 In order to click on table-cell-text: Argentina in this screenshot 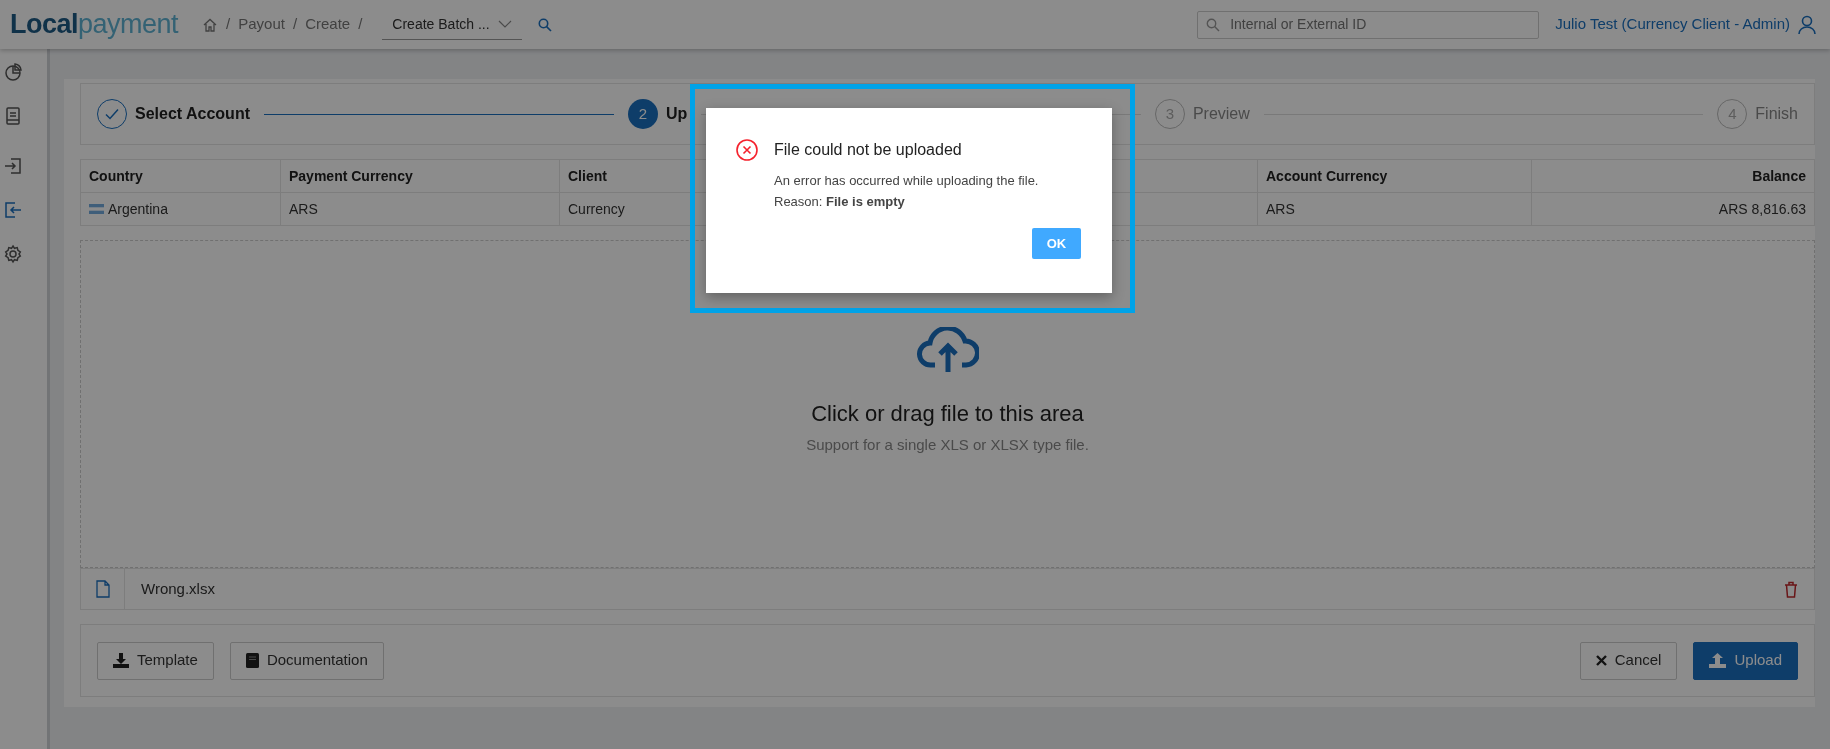, I will do `click(138, 209)`.